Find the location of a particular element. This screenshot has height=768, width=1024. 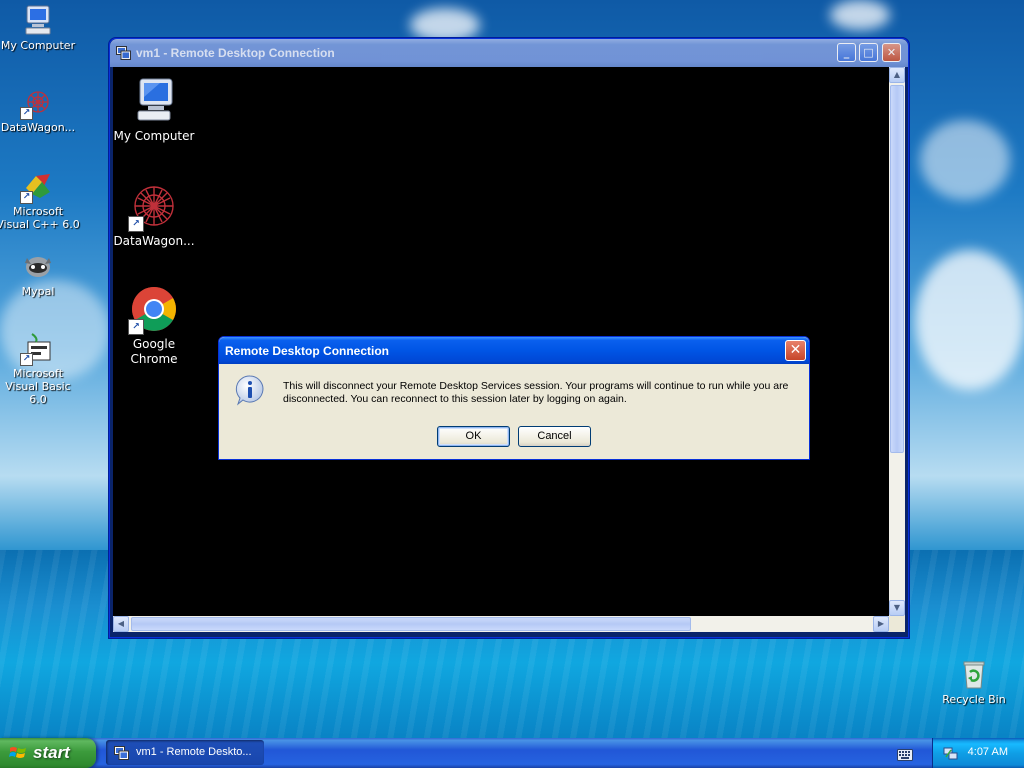

dialog-title-bar: Remote Desktop Connection ✕ is located at coordinates (514, 350).